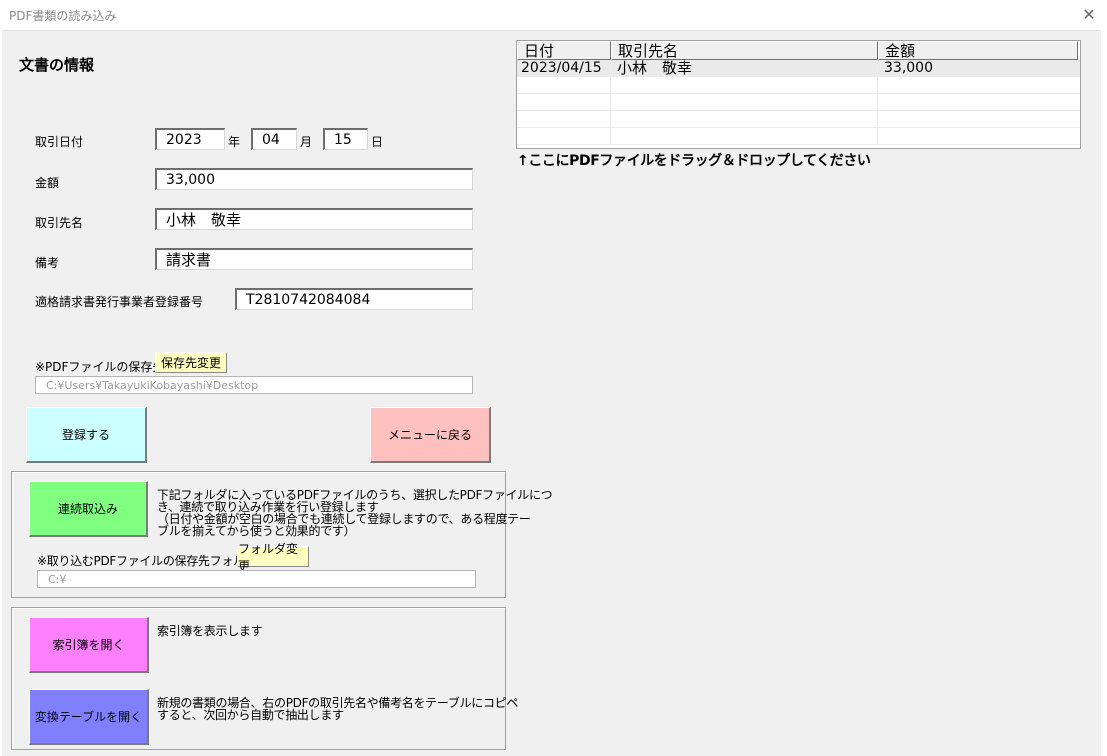 The width and height of the screenshot is (1107, 756). Describe the element at coordinates (88, 509) in the screenshot. I see `batch-import-button: 連続取込み` at that location.